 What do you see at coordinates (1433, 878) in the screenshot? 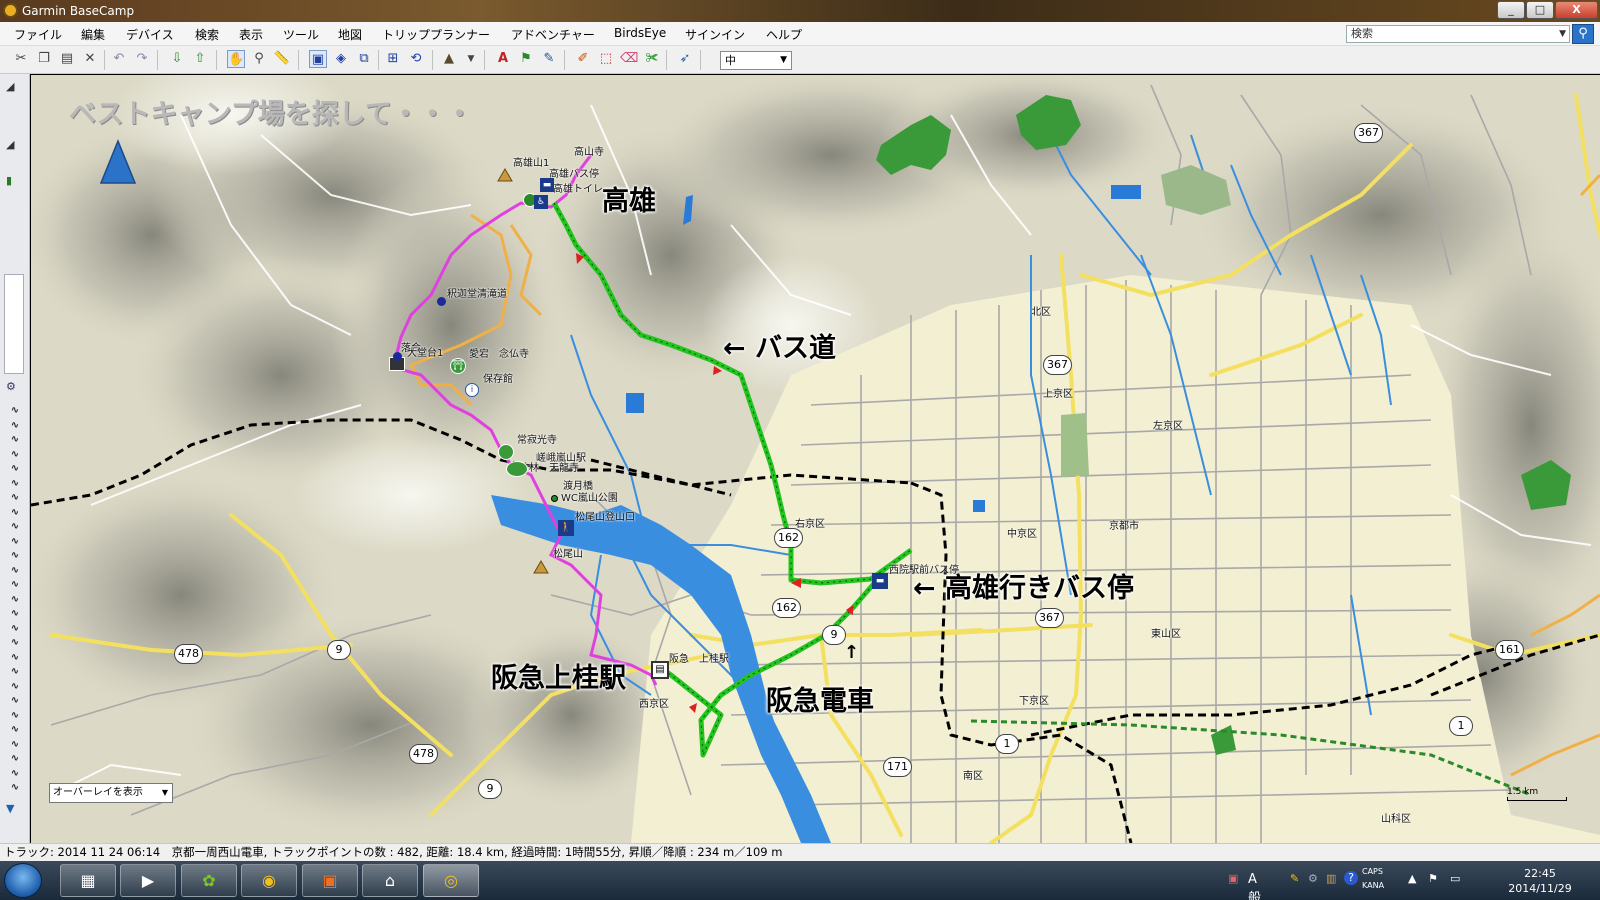
I see `action-center-flag-icon: ⚑` at bounding box center [1433, 878].